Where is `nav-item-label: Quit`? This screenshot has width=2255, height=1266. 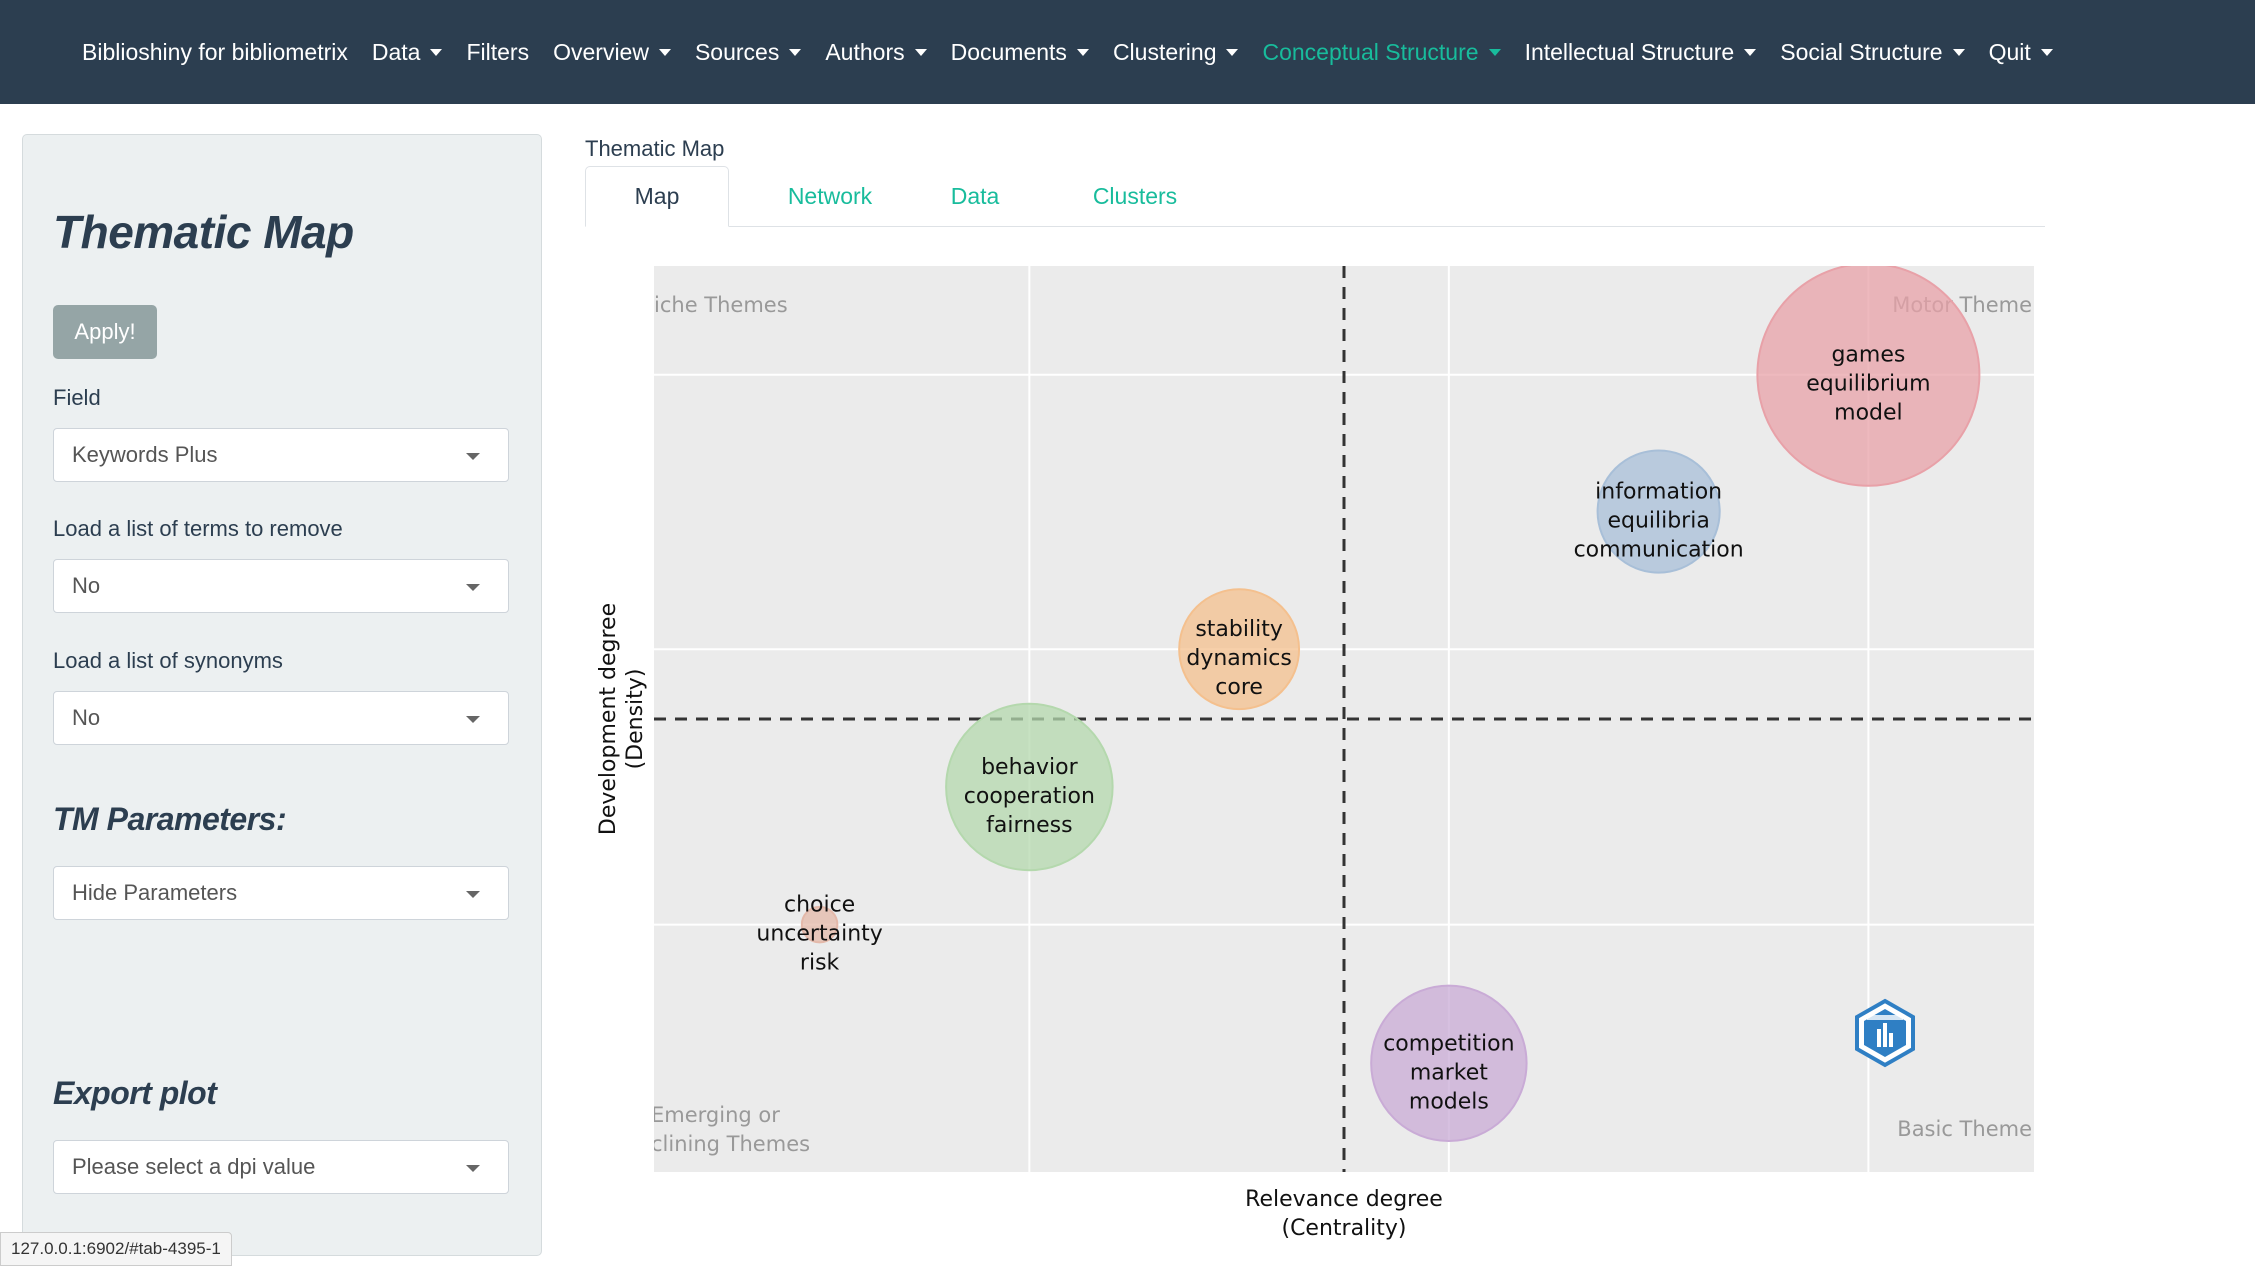
nav-item-label: Quit is located at coordinates (2009, 51).